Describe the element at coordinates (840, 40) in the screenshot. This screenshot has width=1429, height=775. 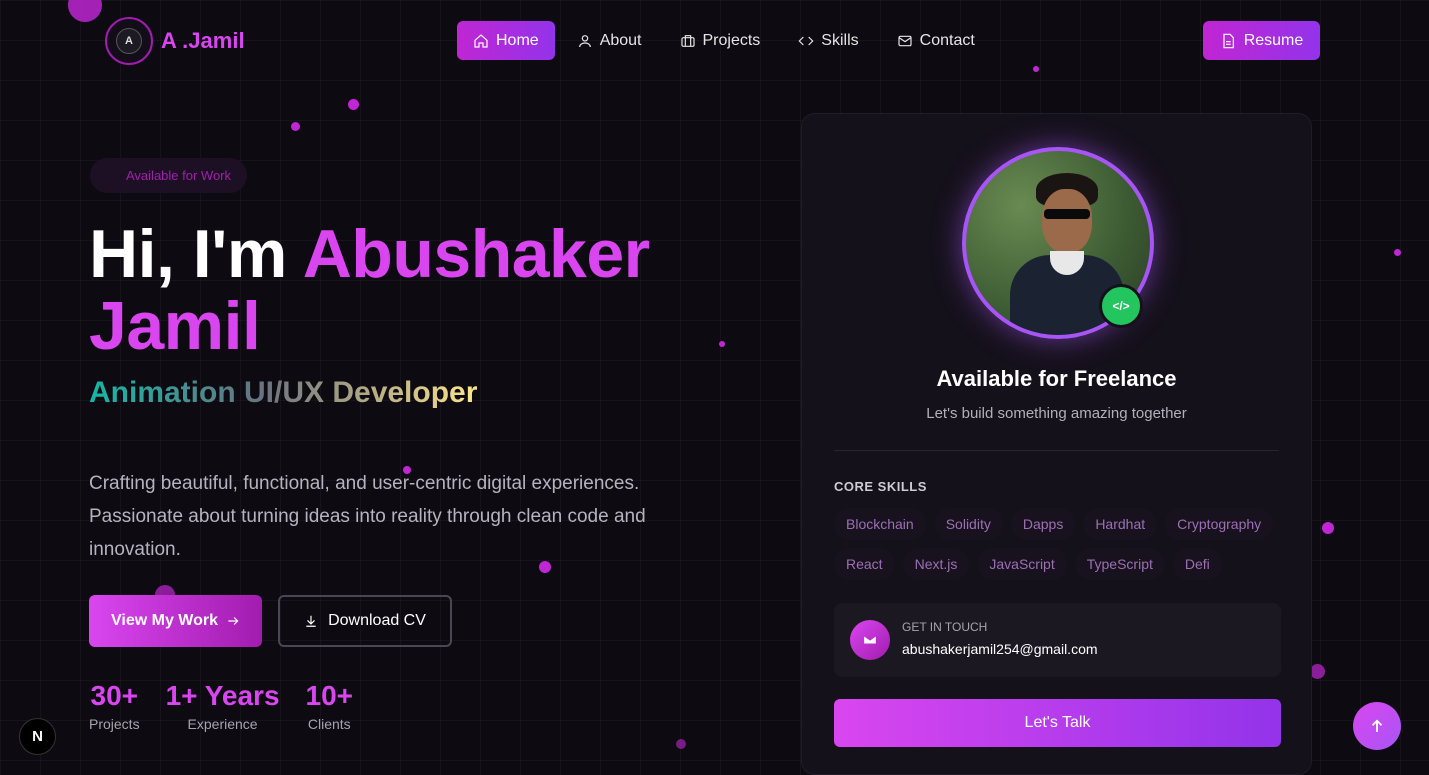
I see `nav-label: Skills` at that location.